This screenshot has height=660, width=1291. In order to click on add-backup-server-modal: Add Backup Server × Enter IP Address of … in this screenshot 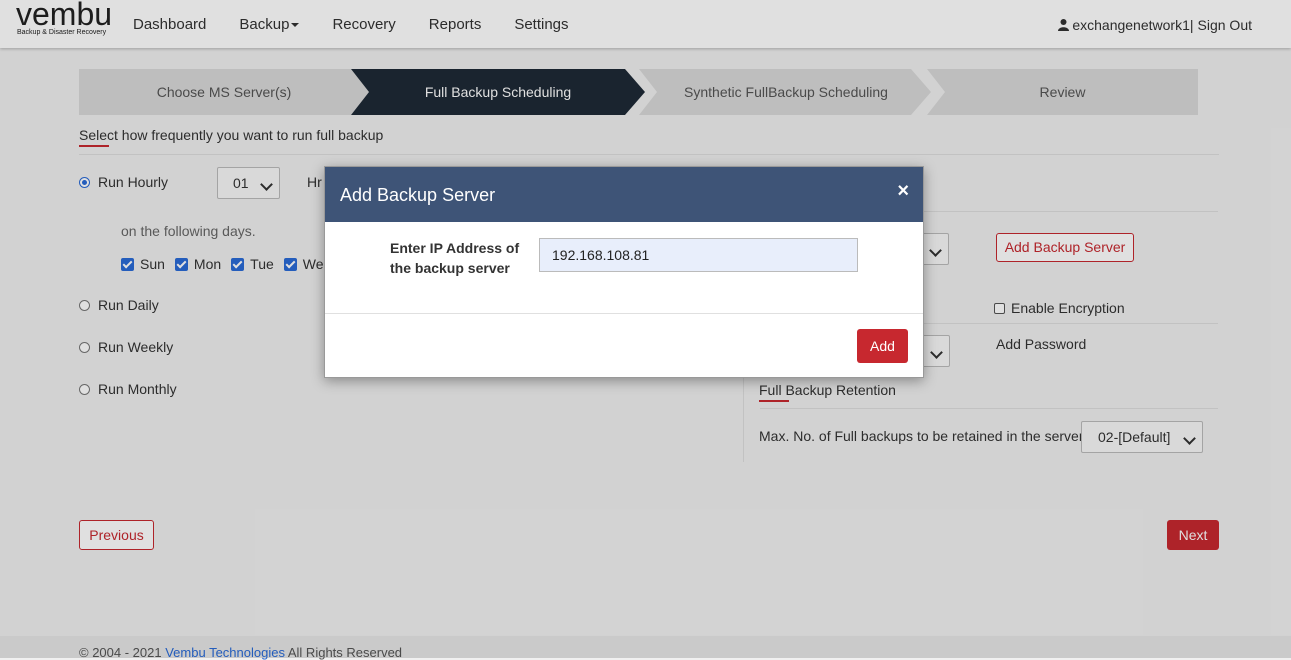, I will do `click(624, 272)`.